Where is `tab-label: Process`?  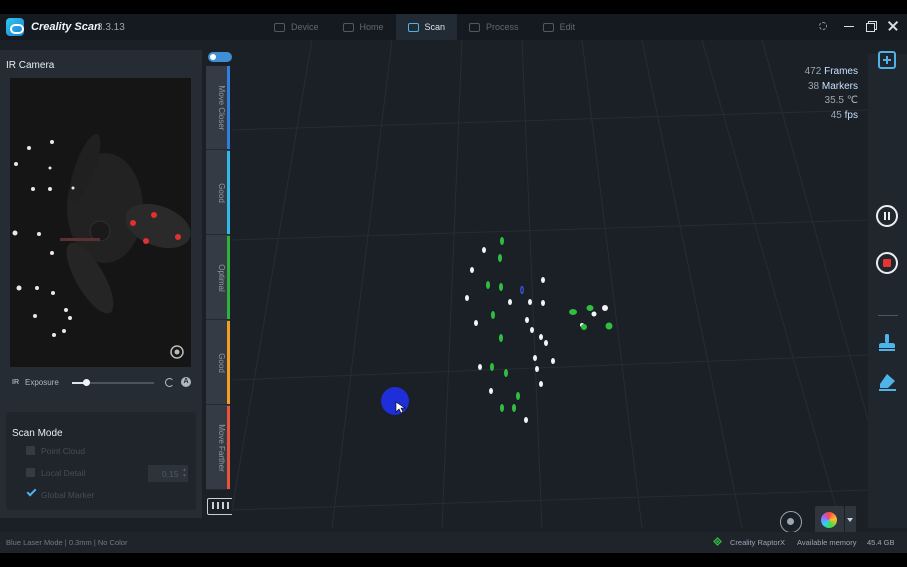 tab-label: Process is located at coordinates (502, 27).